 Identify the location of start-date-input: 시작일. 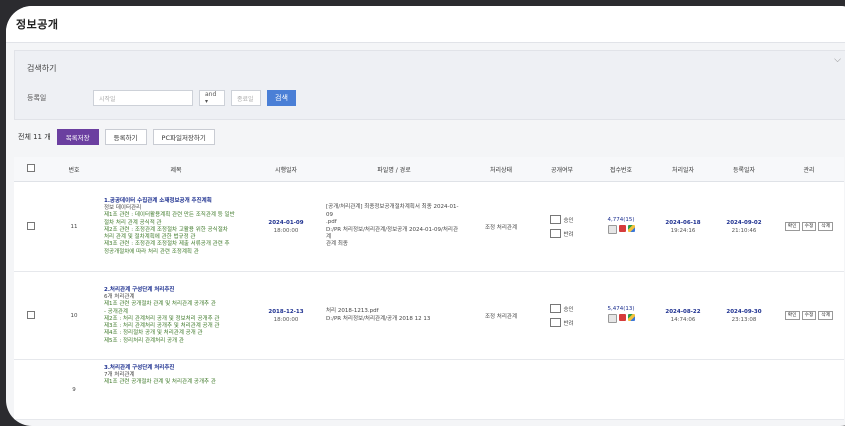
(143, 98).